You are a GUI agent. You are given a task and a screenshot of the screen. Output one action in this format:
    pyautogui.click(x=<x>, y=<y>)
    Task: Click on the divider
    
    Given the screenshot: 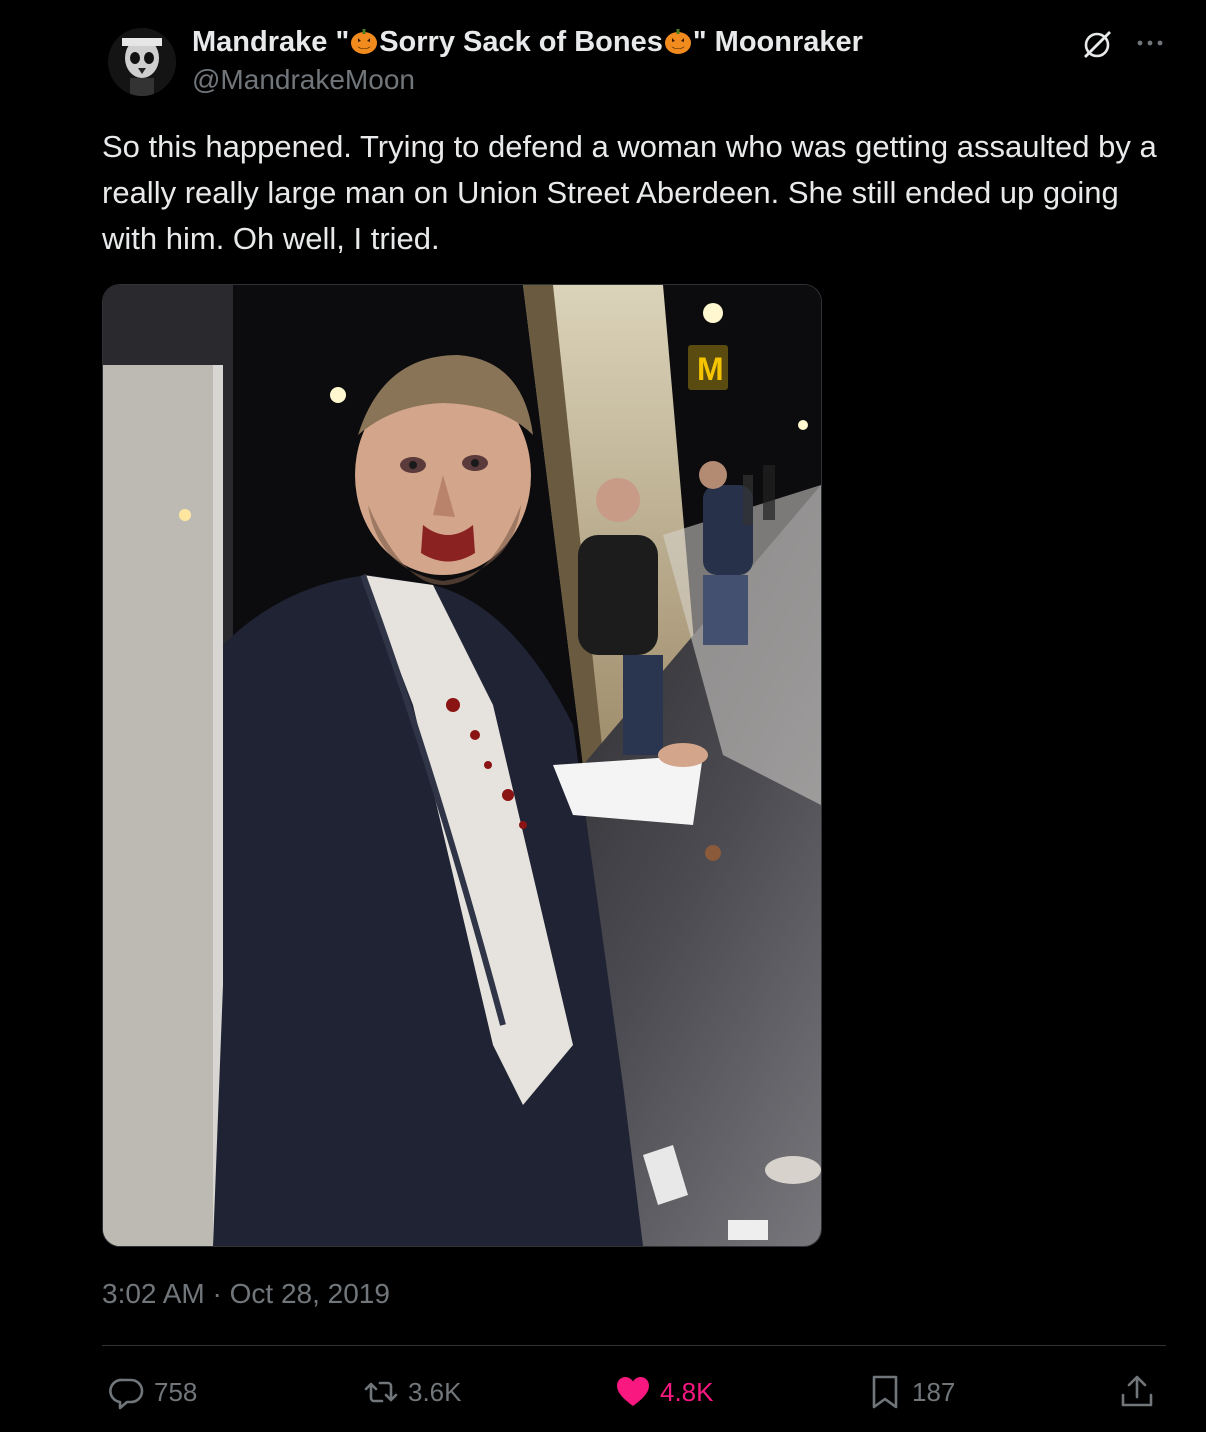 What is the action you would take?
    pyautogui.click(x=634, y=1345)
    